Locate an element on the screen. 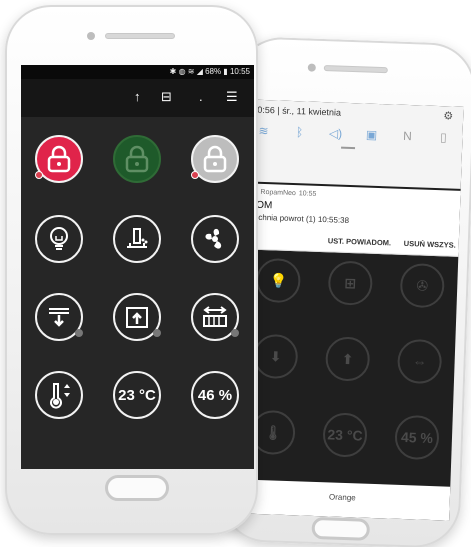  gate-button is located at coordinates (215, 317).